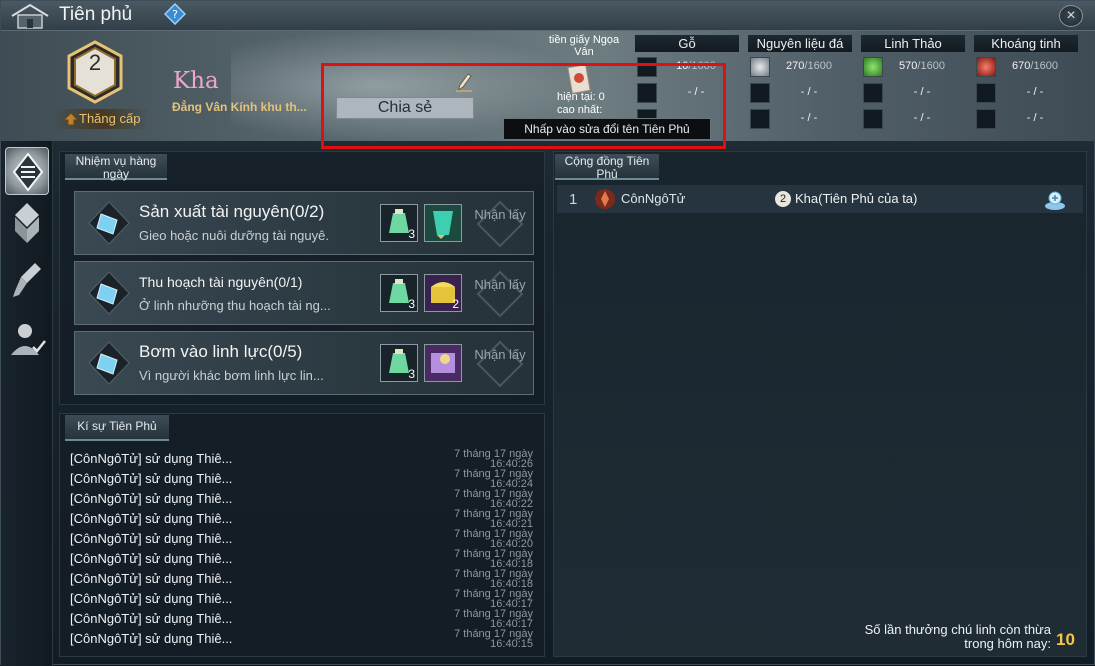 The width and height of the screenshot is (1095, 666). I want to click on resource-herb: Linh Thảo 570/1600 - / - - / -, so click(913, 86).